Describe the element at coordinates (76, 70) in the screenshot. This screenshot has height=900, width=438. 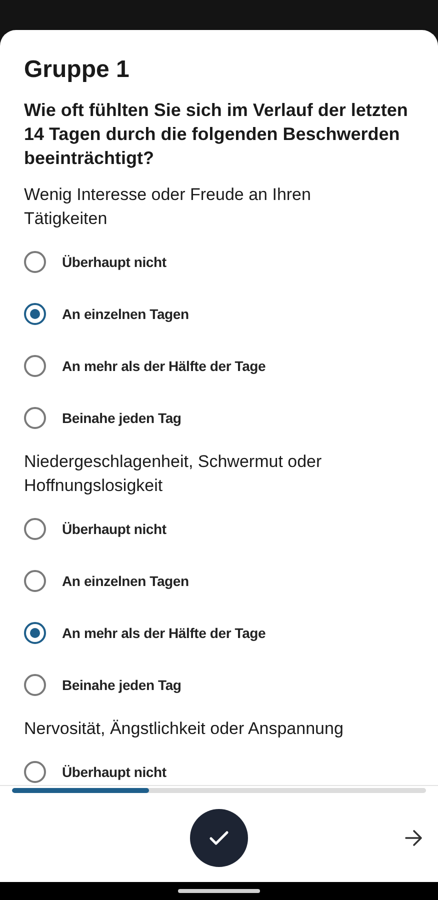
I see `page-title: Gruppe 1` at that location.